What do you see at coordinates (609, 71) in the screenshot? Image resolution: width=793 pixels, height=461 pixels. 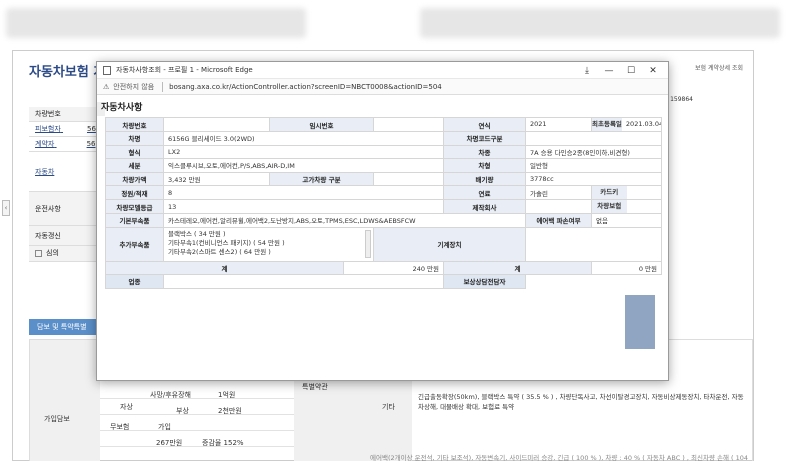 I see `minimize-button: —` at bounding box center [609, 71].